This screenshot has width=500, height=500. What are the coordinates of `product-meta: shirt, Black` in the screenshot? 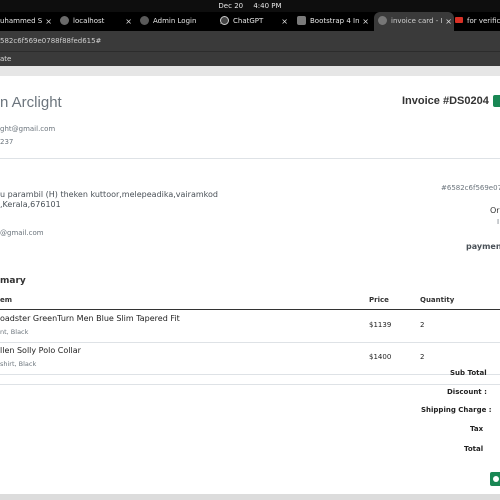 It's located at (18, 364).